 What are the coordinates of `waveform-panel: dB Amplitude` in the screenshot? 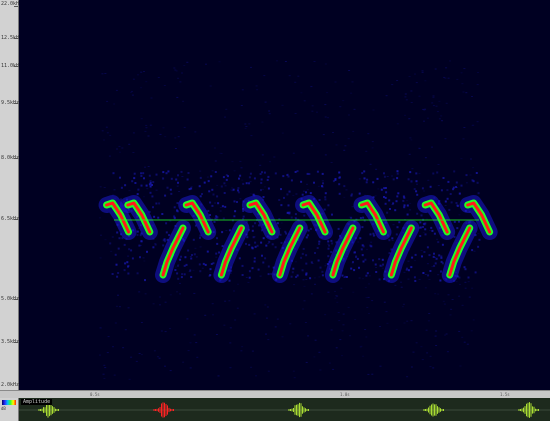 It's located at (275, 409).